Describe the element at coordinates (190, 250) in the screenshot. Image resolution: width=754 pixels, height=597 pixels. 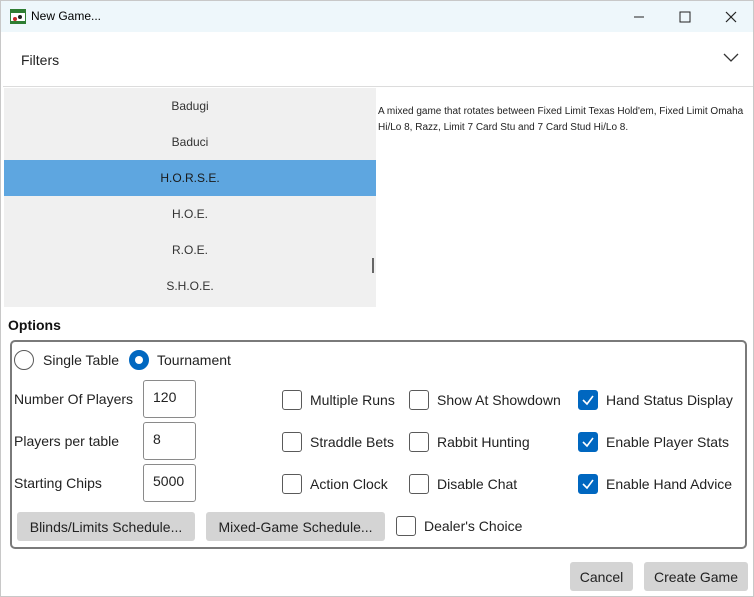
I see `list-item: R.O.E.` at that location.